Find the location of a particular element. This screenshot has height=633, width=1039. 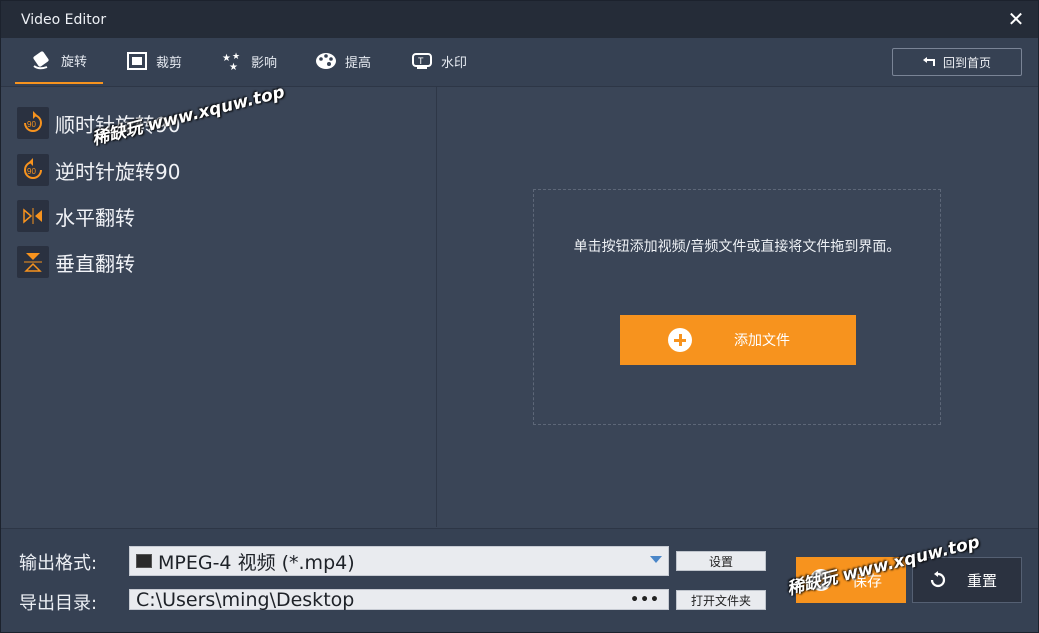

rotate-counterclockwise-button: 90 逆时针旋转90 is located at coordinates (98, 170).